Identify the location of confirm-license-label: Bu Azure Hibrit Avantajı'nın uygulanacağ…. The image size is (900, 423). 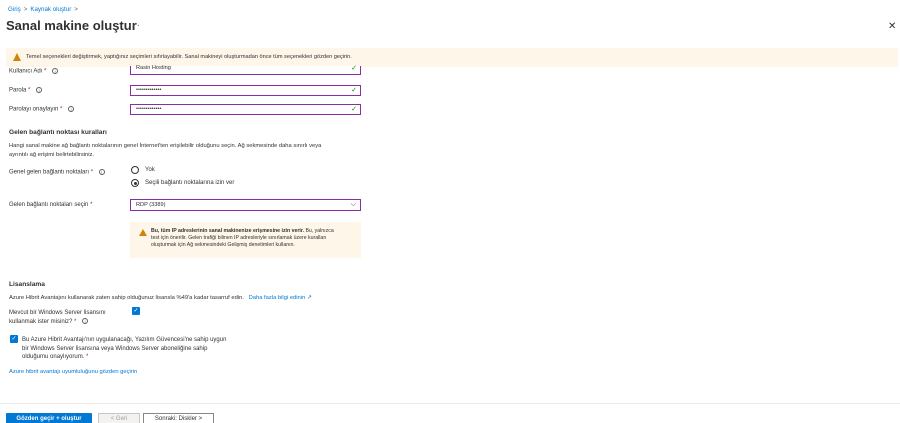
(124, 349).